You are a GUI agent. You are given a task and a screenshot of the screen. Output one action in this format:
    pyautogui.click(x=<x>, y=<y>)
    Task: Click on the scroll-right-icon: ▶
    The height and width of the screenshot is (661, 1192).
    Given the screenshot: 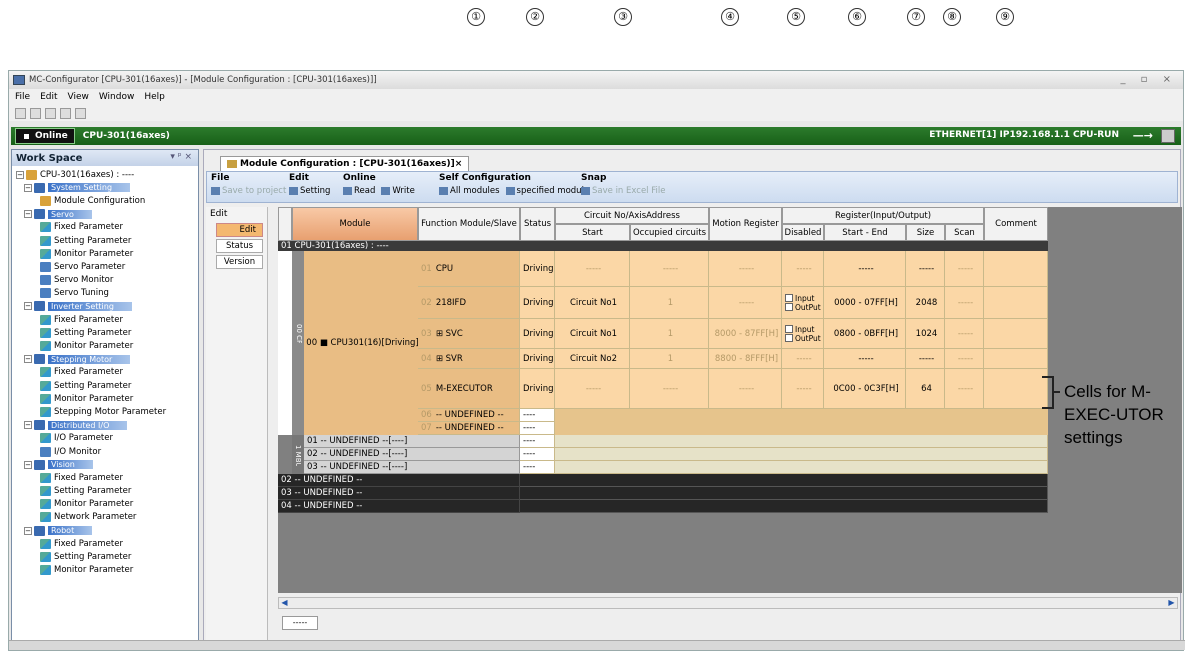 What is the action you would take?
    pyautogui.click(x=1171, y=603)
    